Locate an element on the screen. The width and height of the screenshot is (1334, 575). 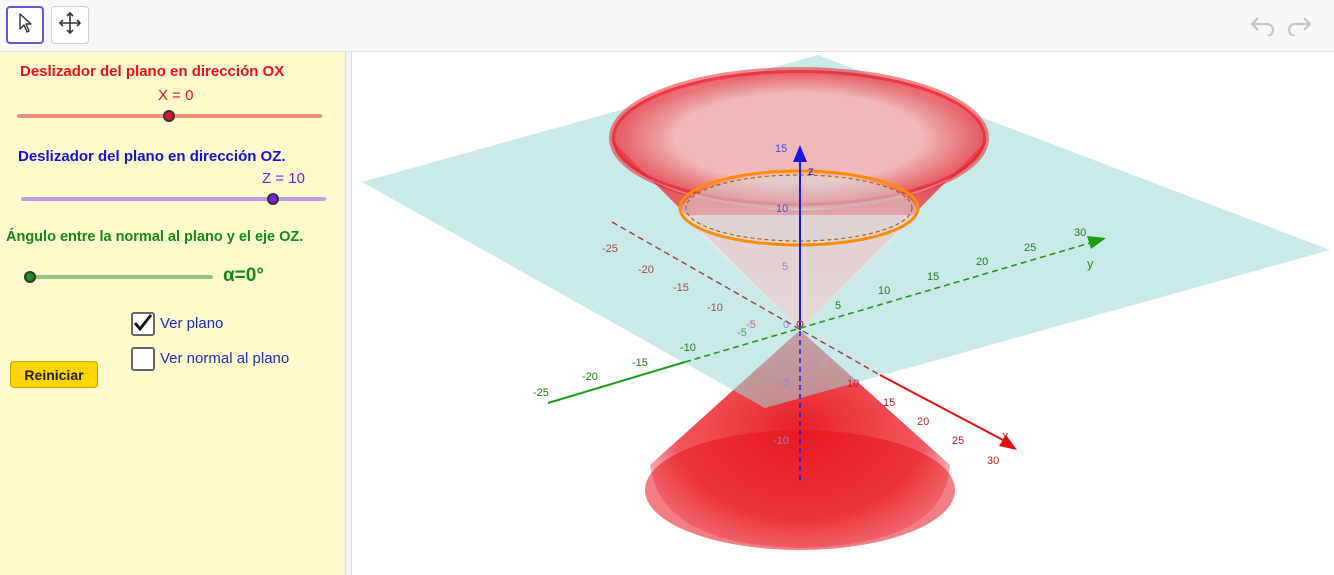
x-tick-neg10: -10 is located at coordinates (715, 308).